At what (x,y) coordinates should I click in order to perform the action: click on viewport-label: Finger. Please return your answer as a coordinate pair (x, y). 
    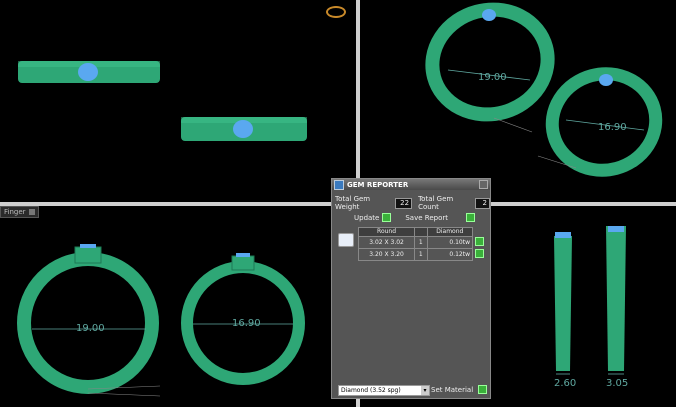
    Looking at the image, I should click on (19, 212).